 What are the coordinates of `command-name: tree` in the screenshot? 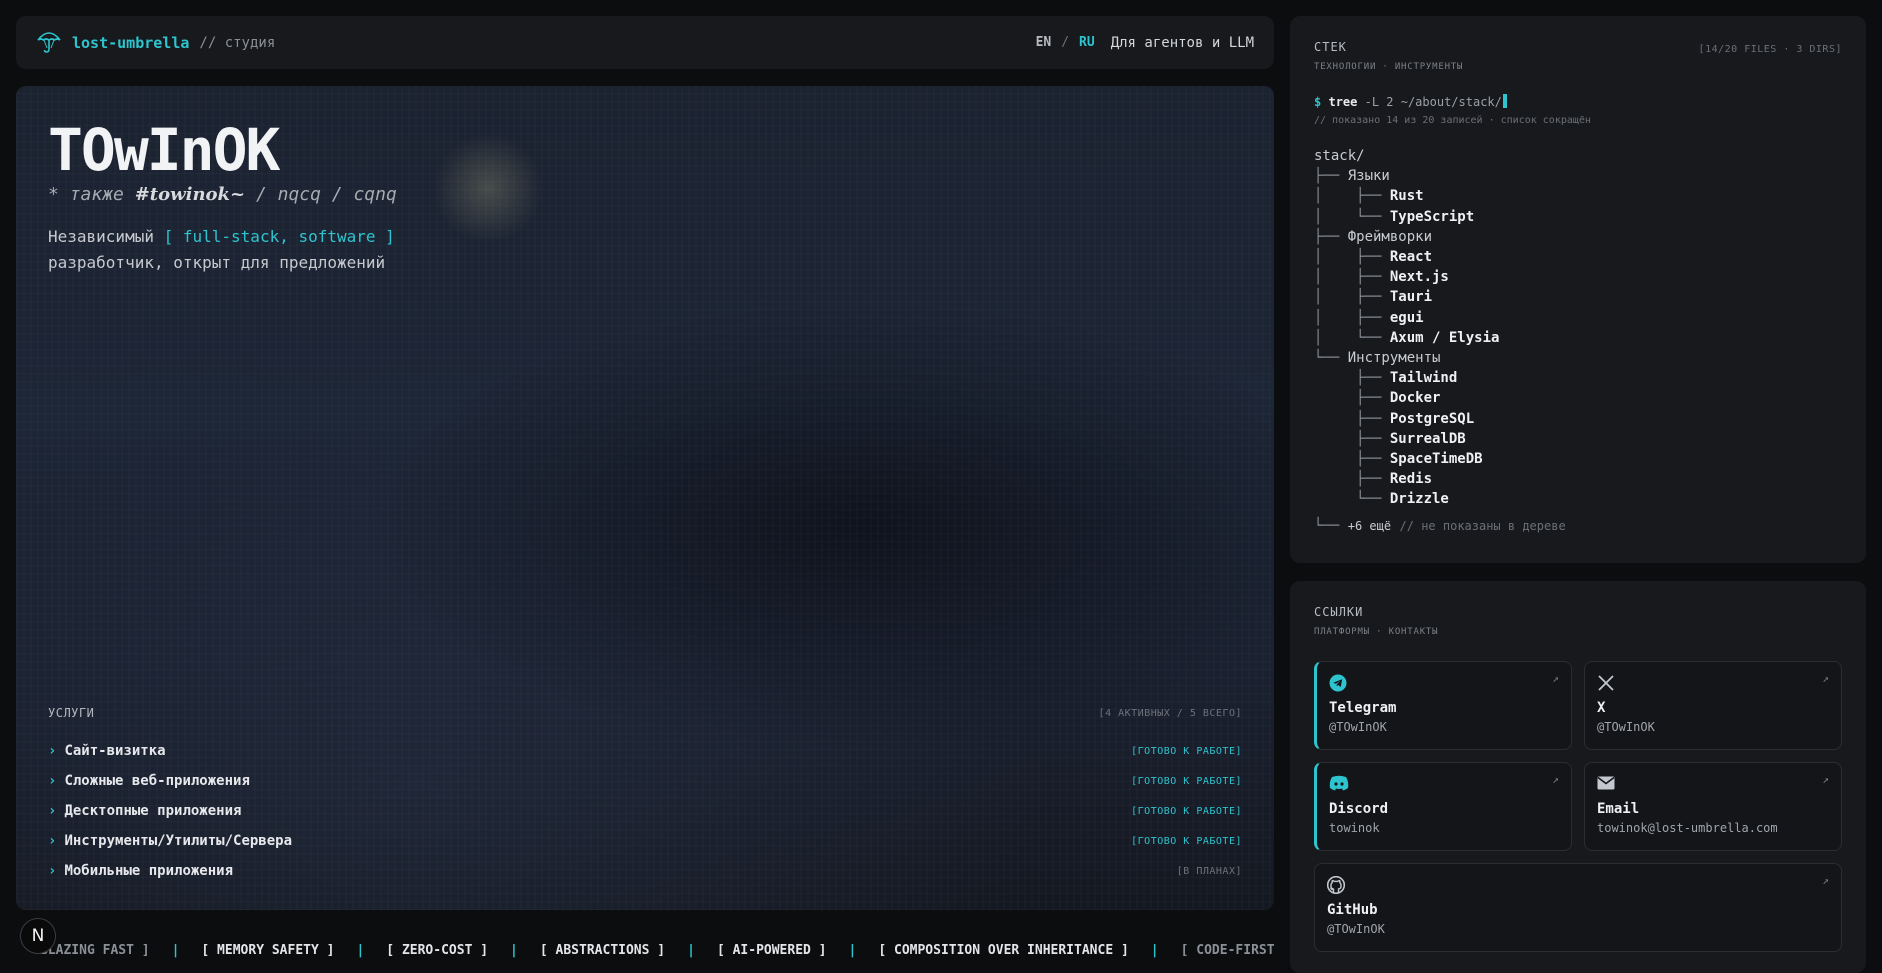 It's located at (1343, 102).